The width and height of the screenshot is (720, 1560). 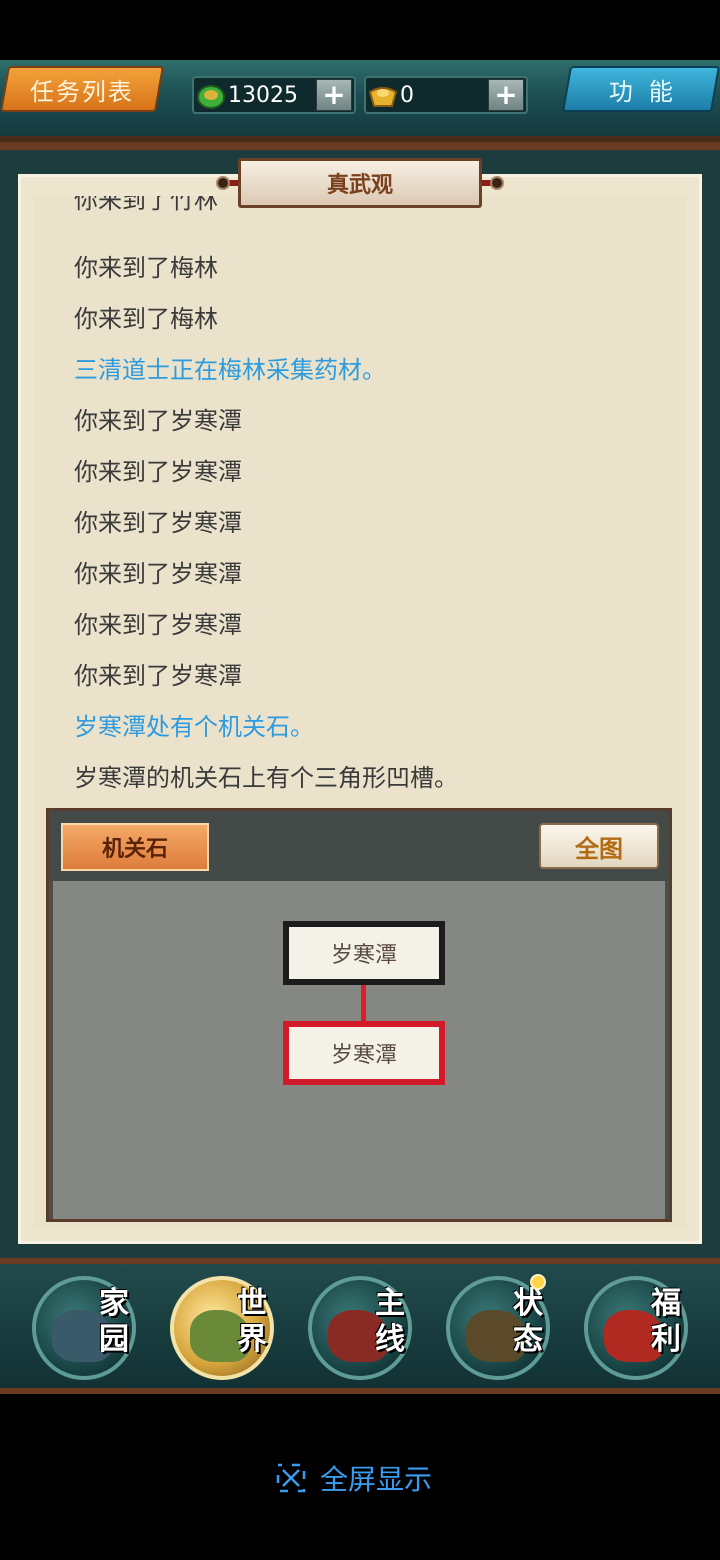 I want to click on nav-world-label: 世界, so click(x=252, y=1321).